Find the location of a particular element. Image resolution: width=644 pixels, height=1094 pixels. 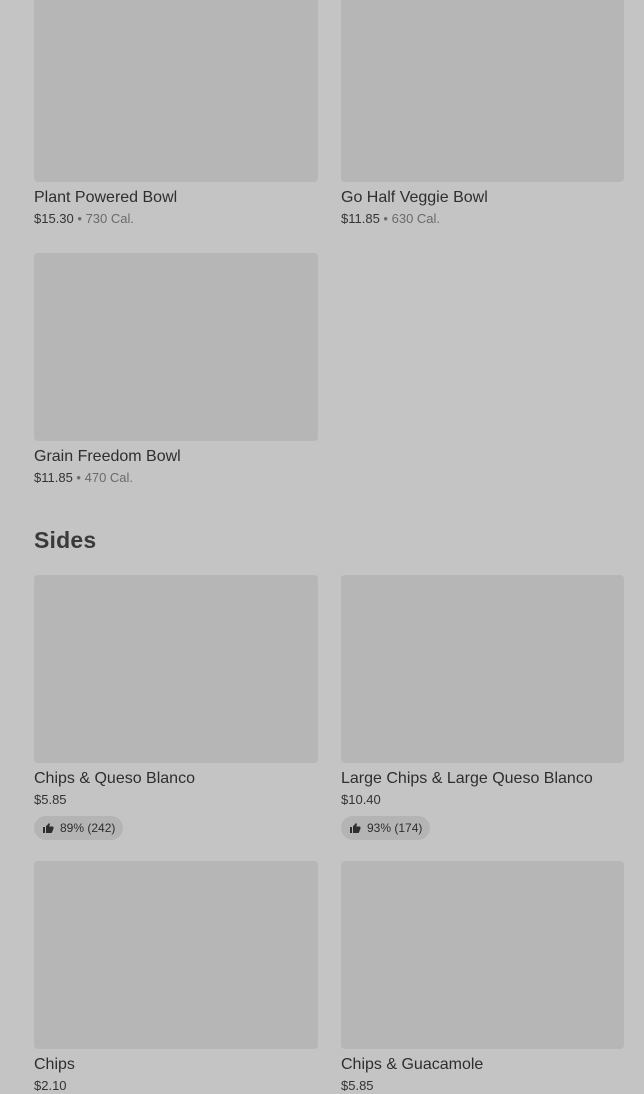

rating-badge: 93% (174) is located at coordinates (386, 828).